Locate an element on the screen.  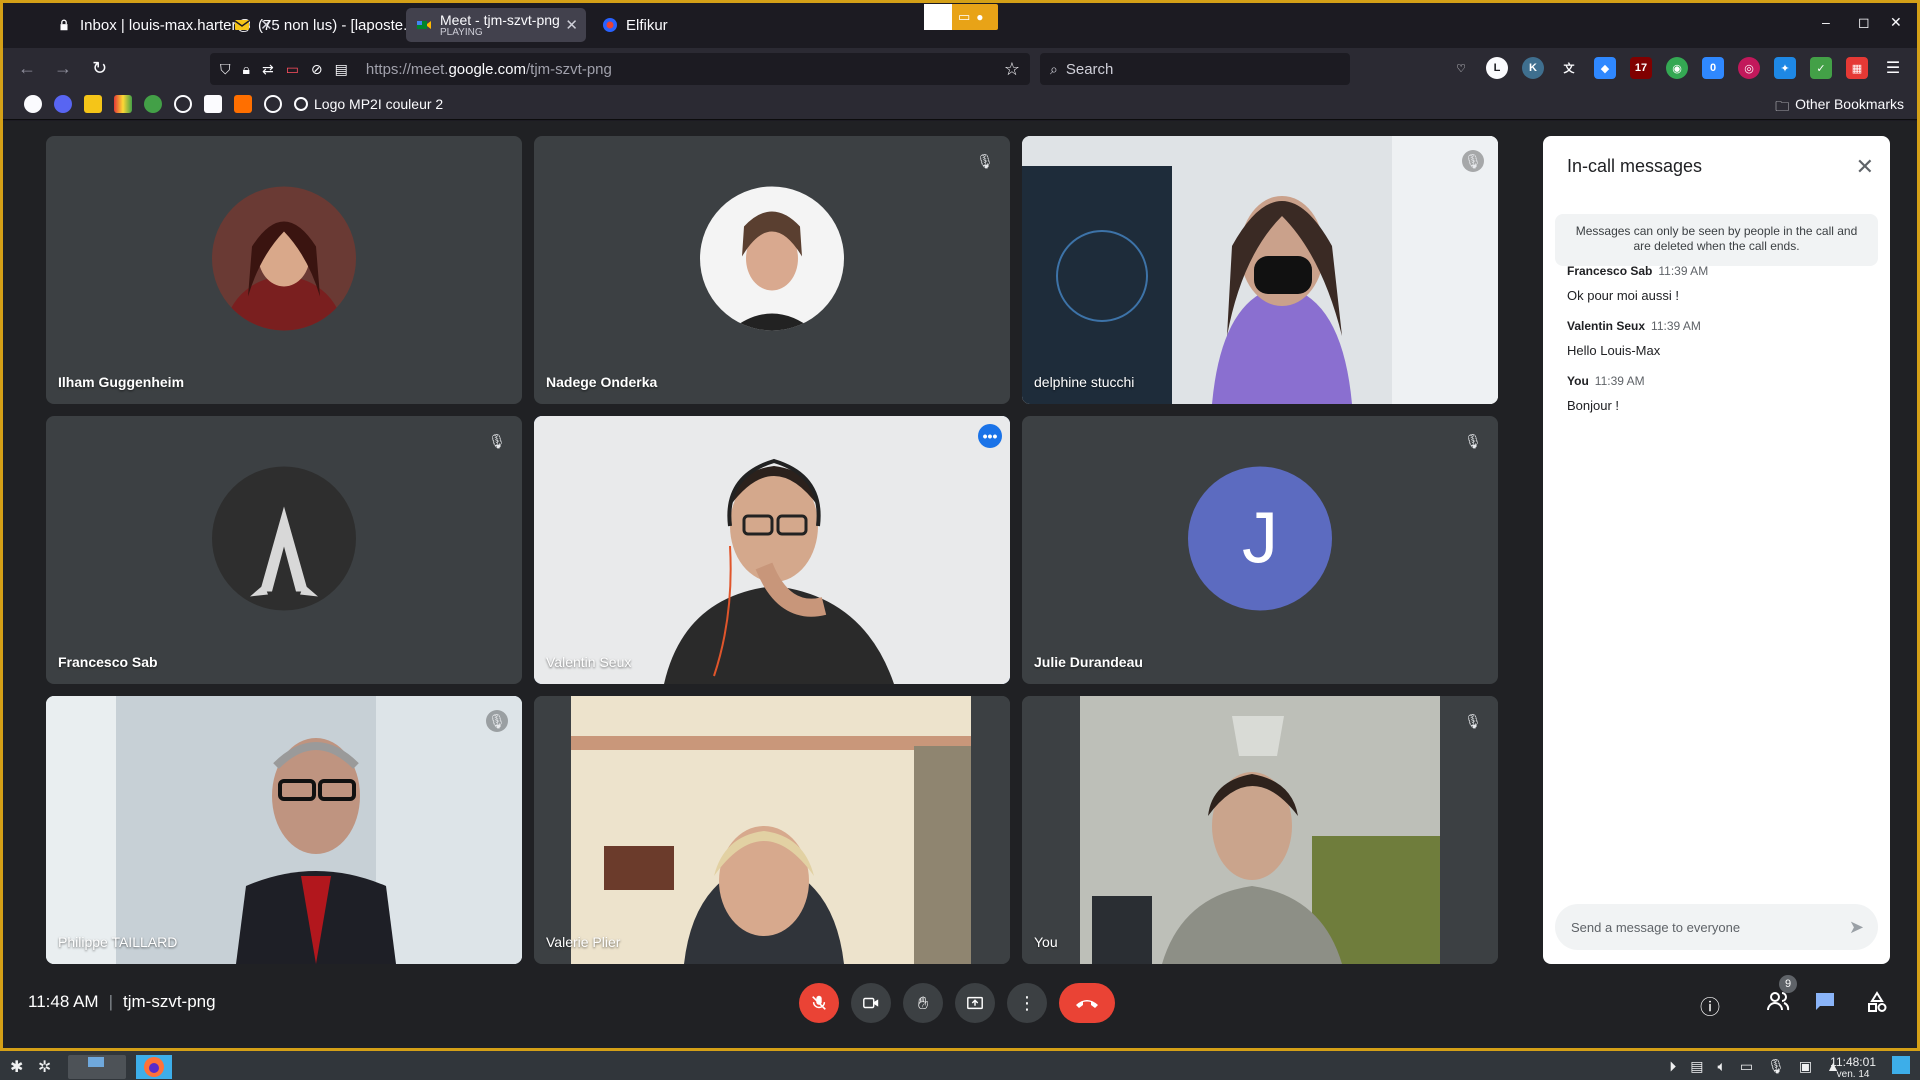
extension-l-icon: L is located at coordinates (1497, 68).